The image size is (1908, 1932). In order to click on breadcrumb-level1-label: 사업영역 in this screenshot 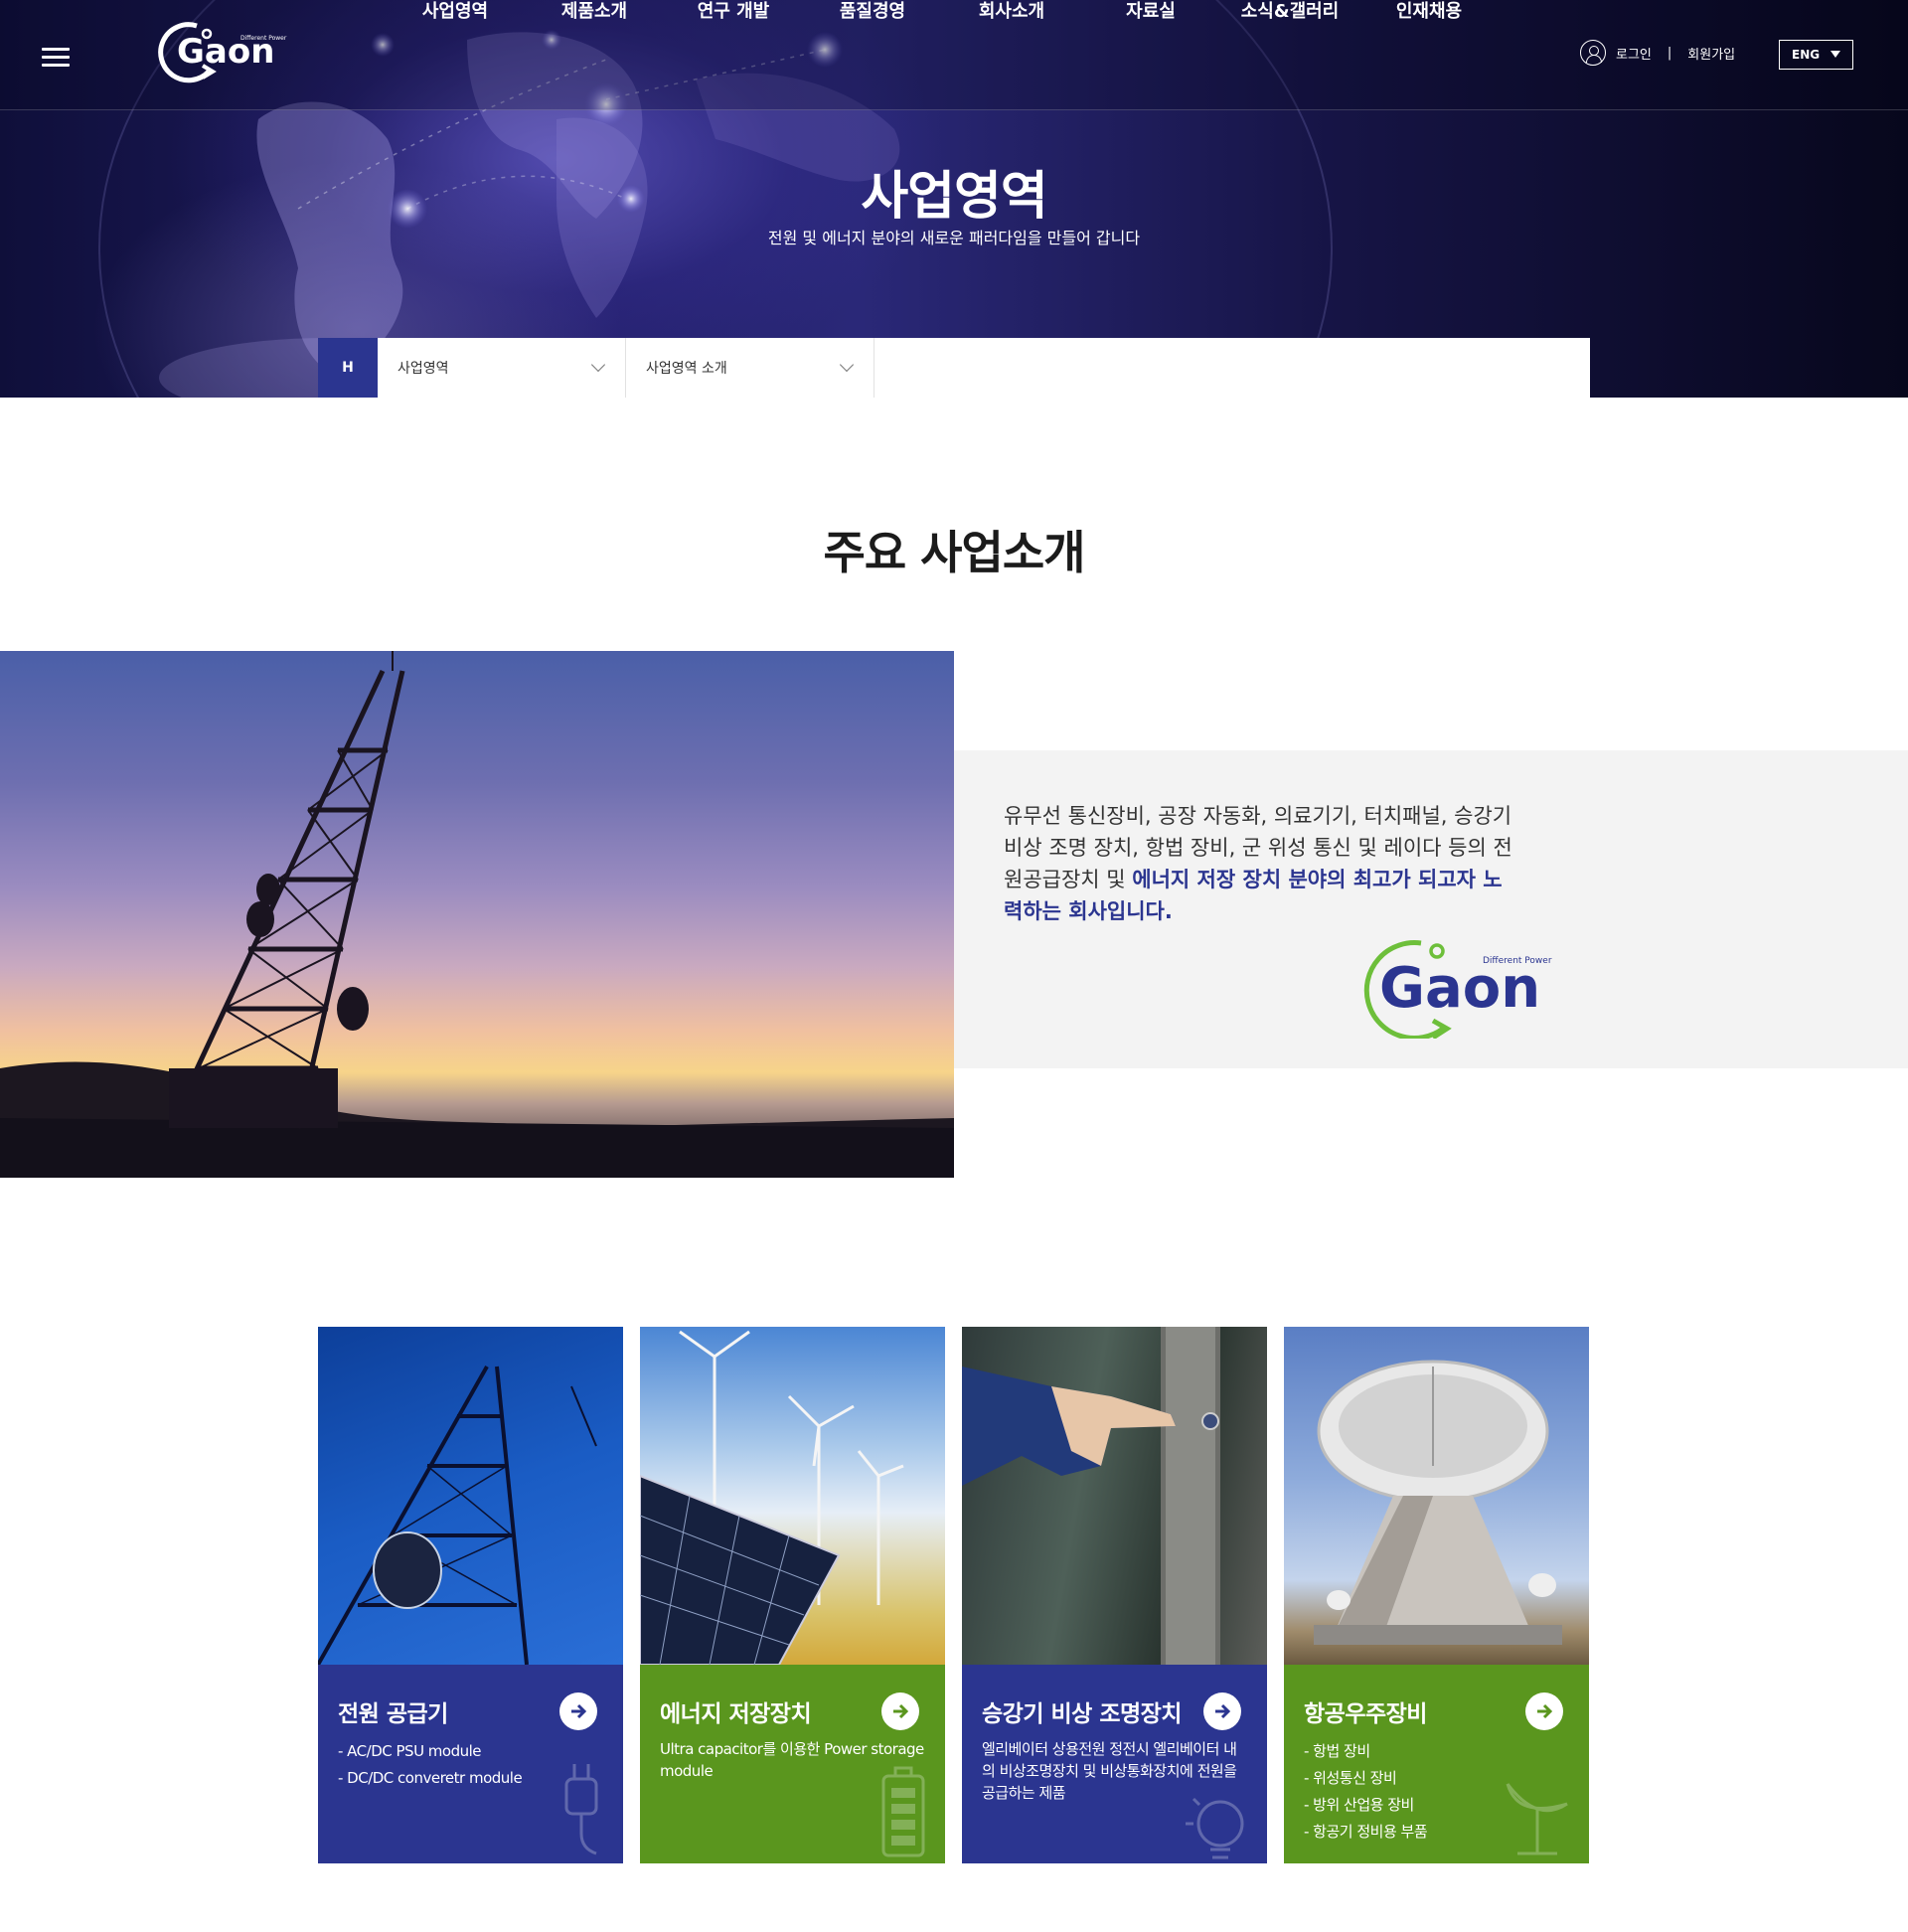, I will do `click(423, 369)`.